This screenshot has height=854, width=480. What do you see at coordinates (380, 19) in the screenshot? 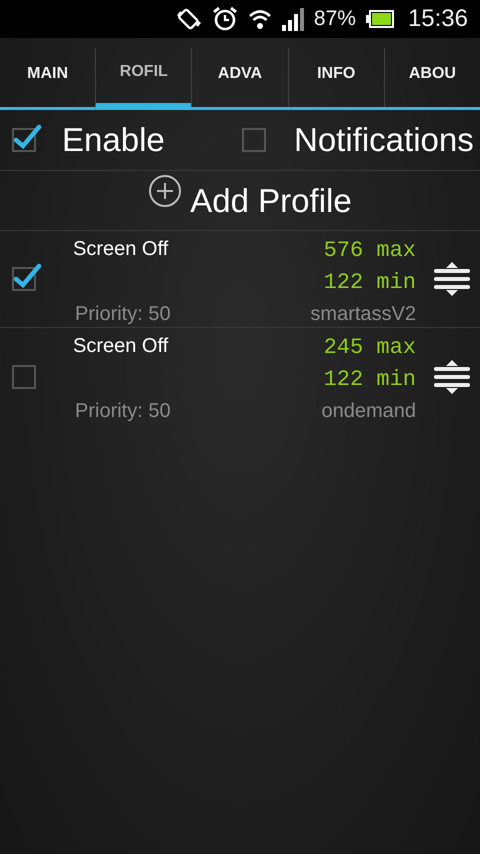
I see `battery-icon` at bounding box center [380, 19].